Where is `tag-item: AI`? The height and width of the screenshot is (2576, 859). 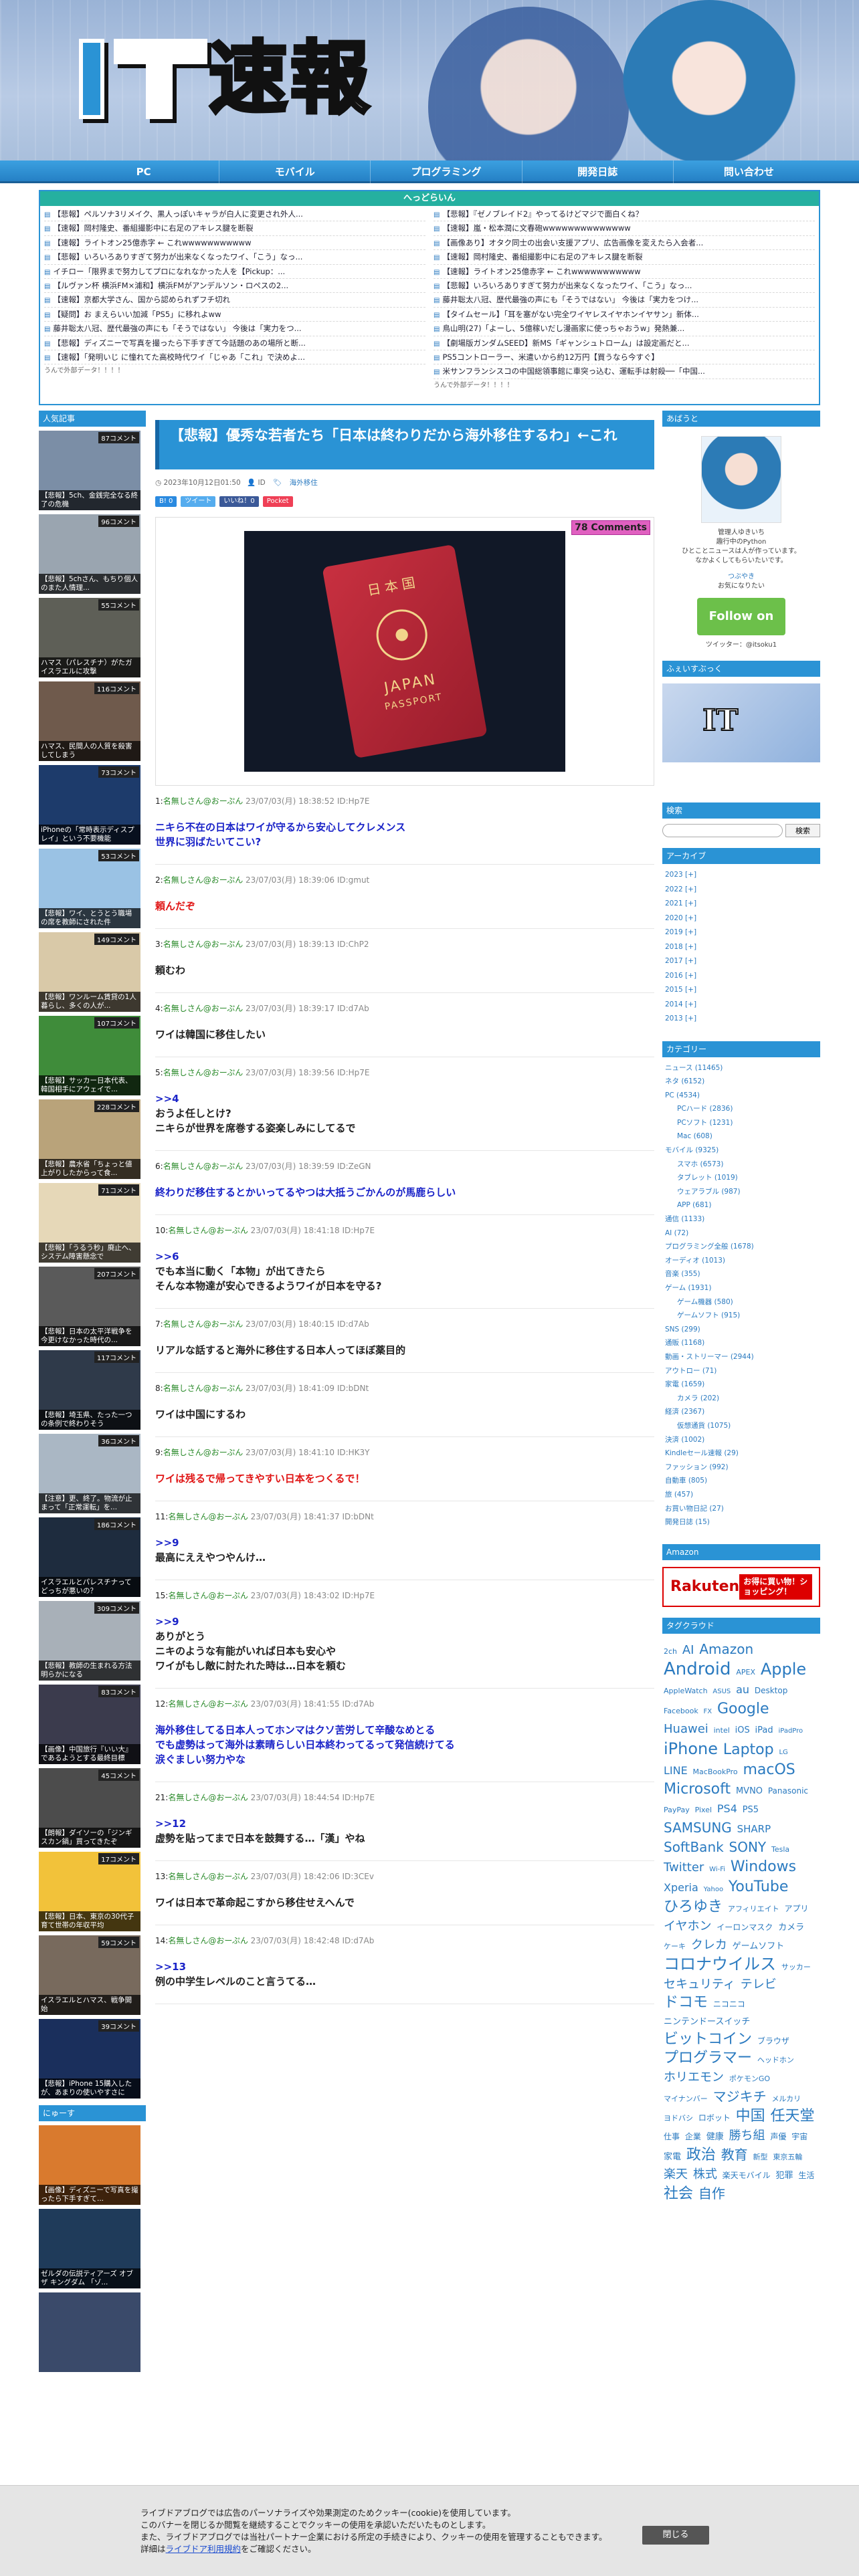 tag-item: AI is located at coordinates (688, 1650).